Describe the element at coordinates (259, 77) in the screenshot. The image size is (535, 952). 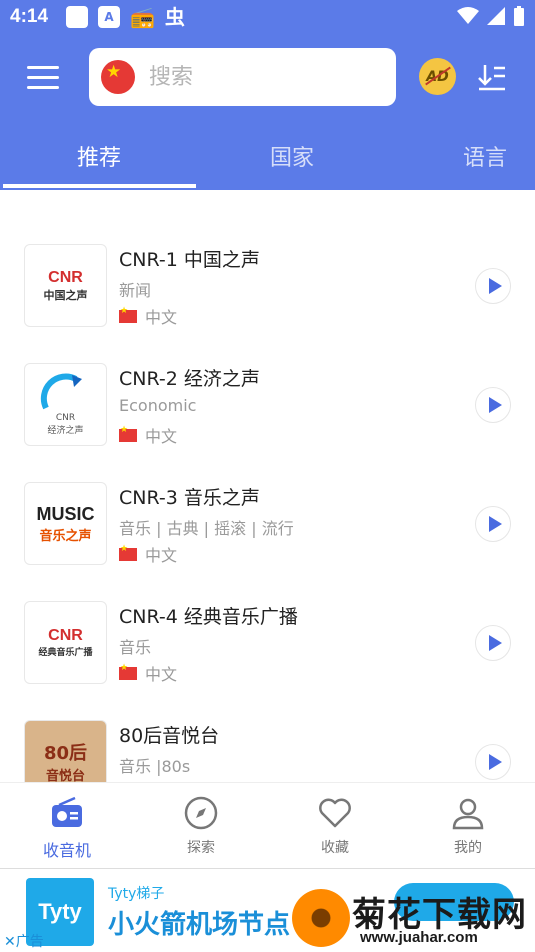
I see `search-input` at that location.